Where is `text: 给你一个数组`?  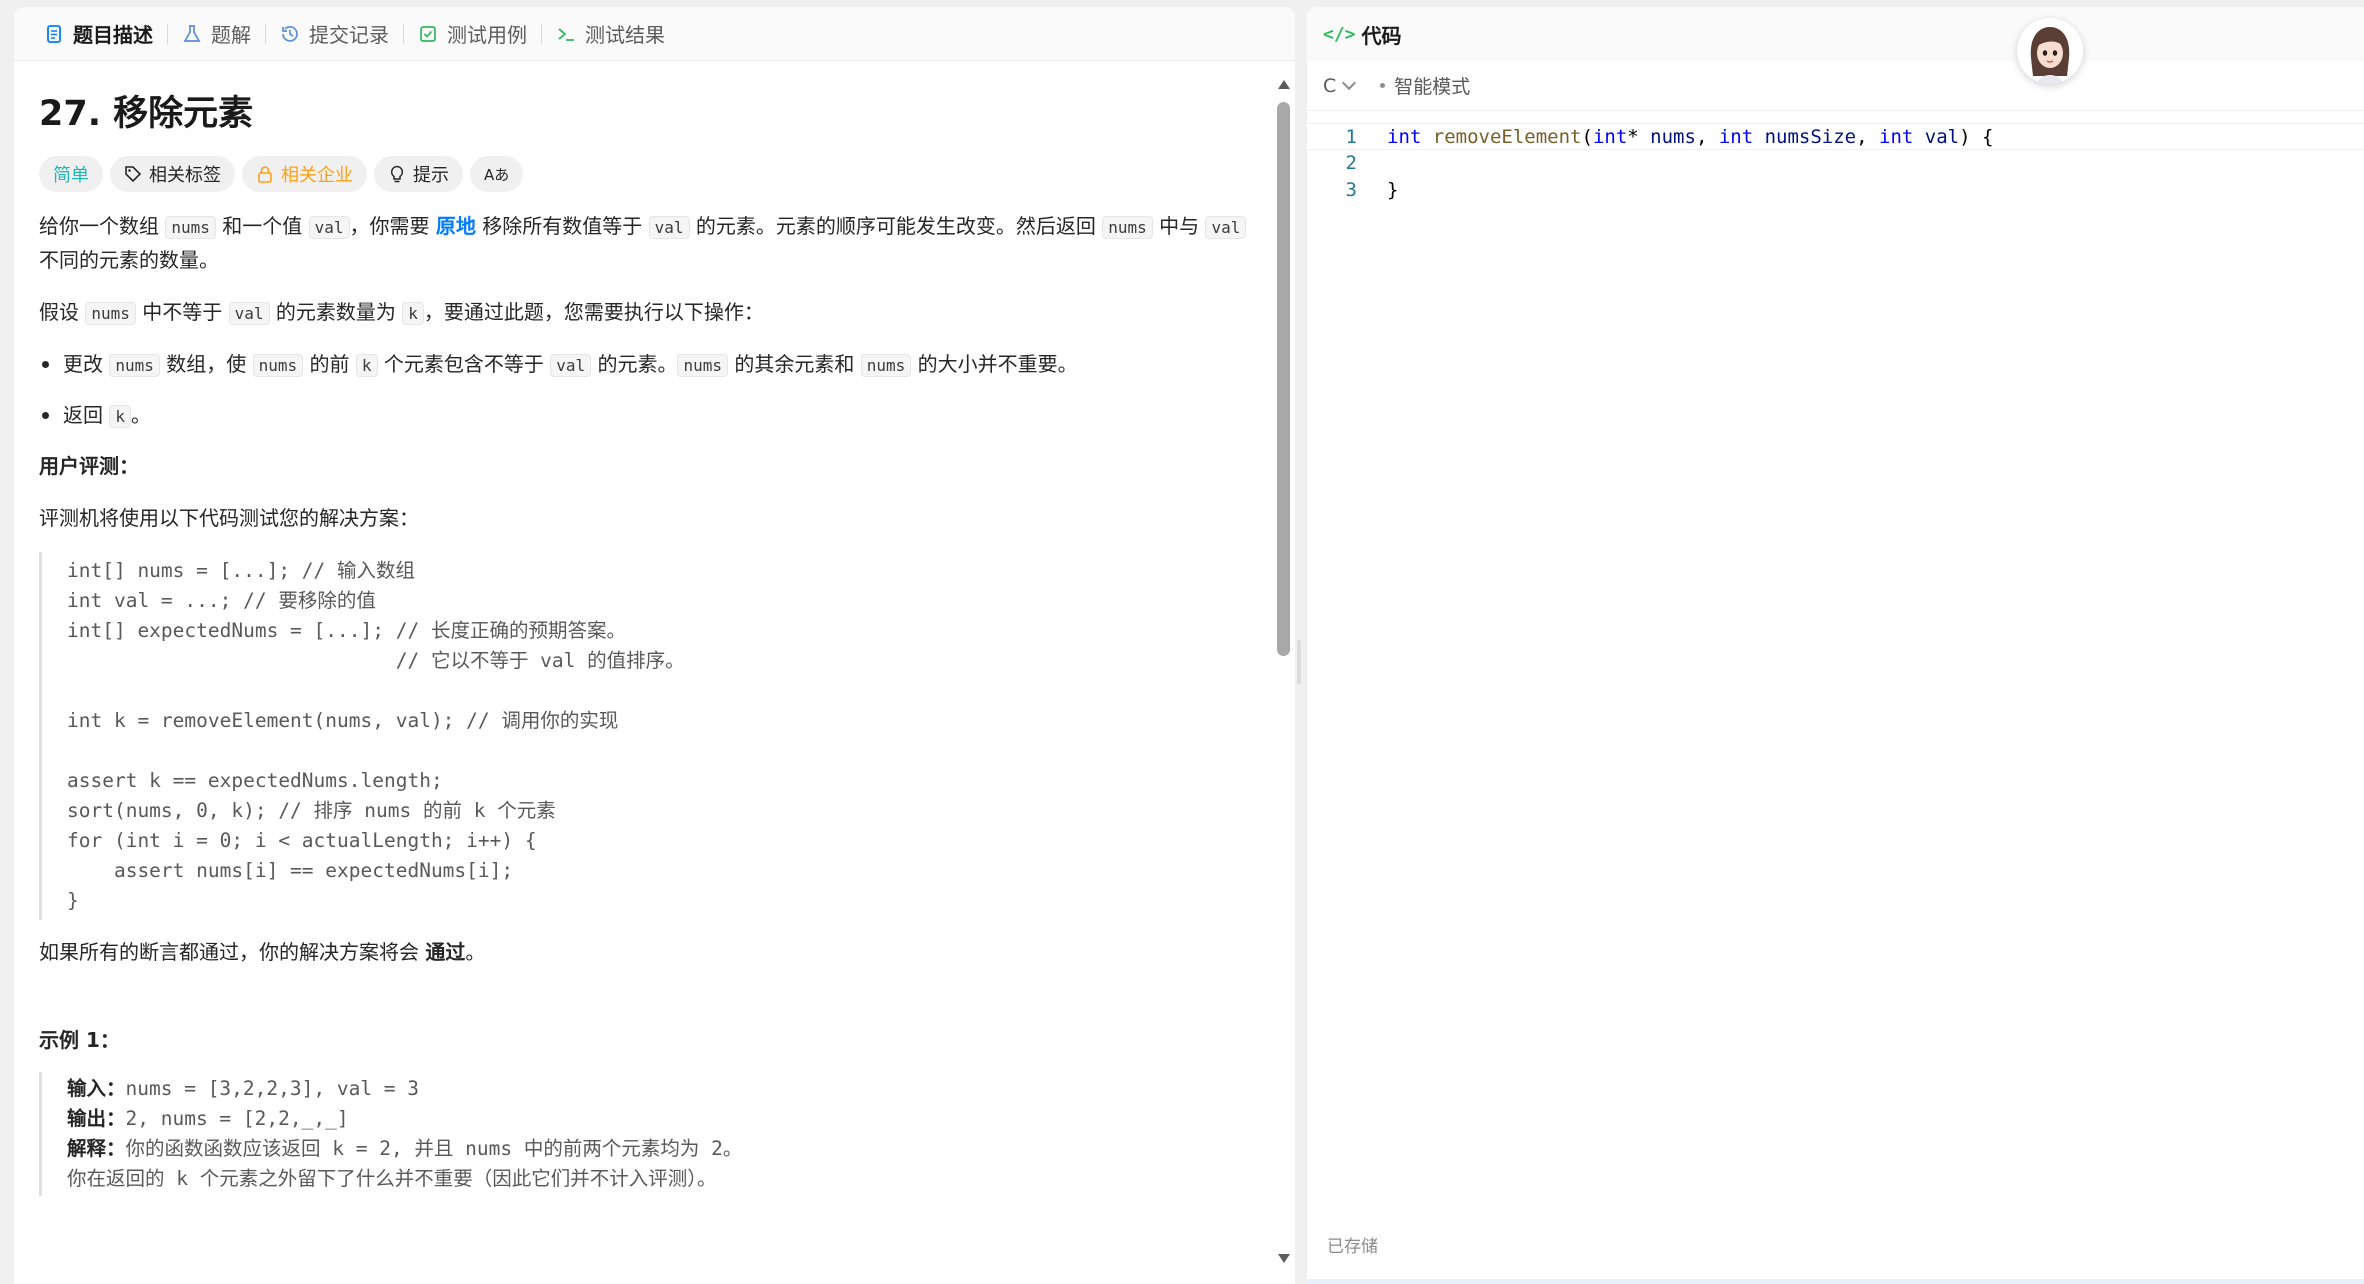 text: 给你一个数组 is located at coordinates (102, 226).